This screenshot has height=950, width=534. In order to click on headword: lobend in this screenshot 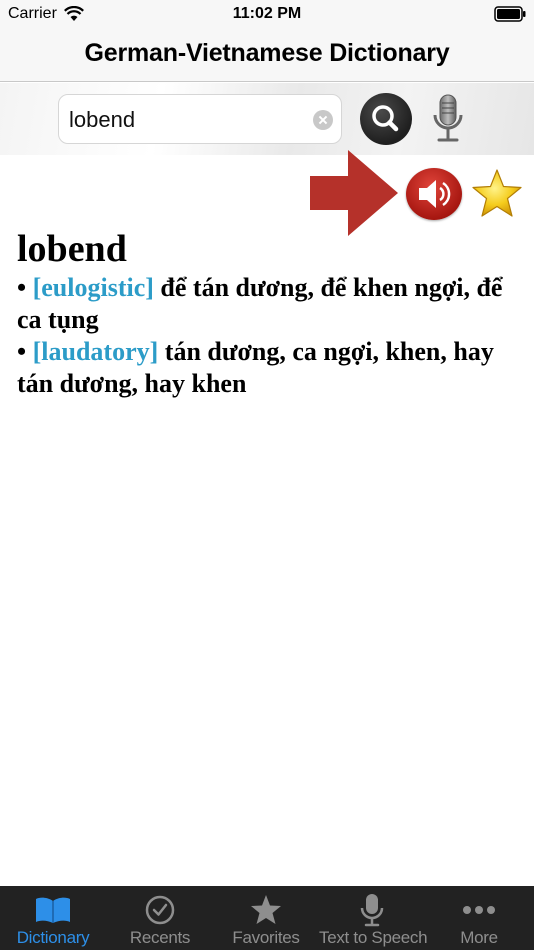, I will do `click(72, 249)`.